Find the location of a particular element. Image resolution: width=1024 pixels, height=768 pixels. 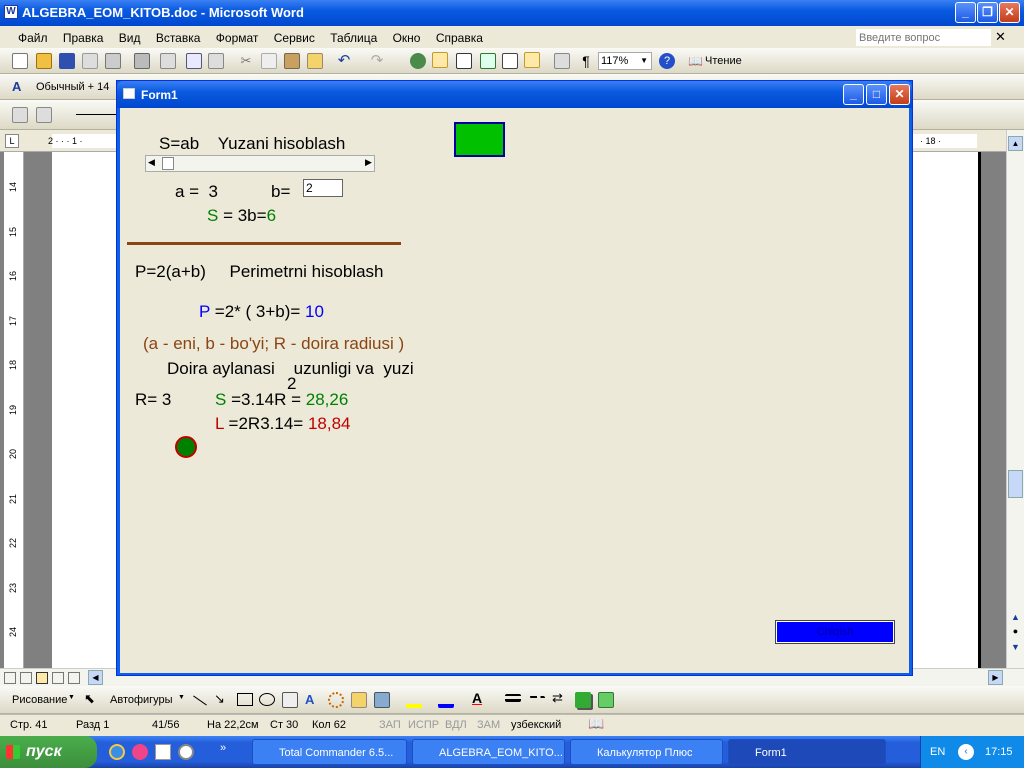

web-view-icon is located at coordinates (26, 678).